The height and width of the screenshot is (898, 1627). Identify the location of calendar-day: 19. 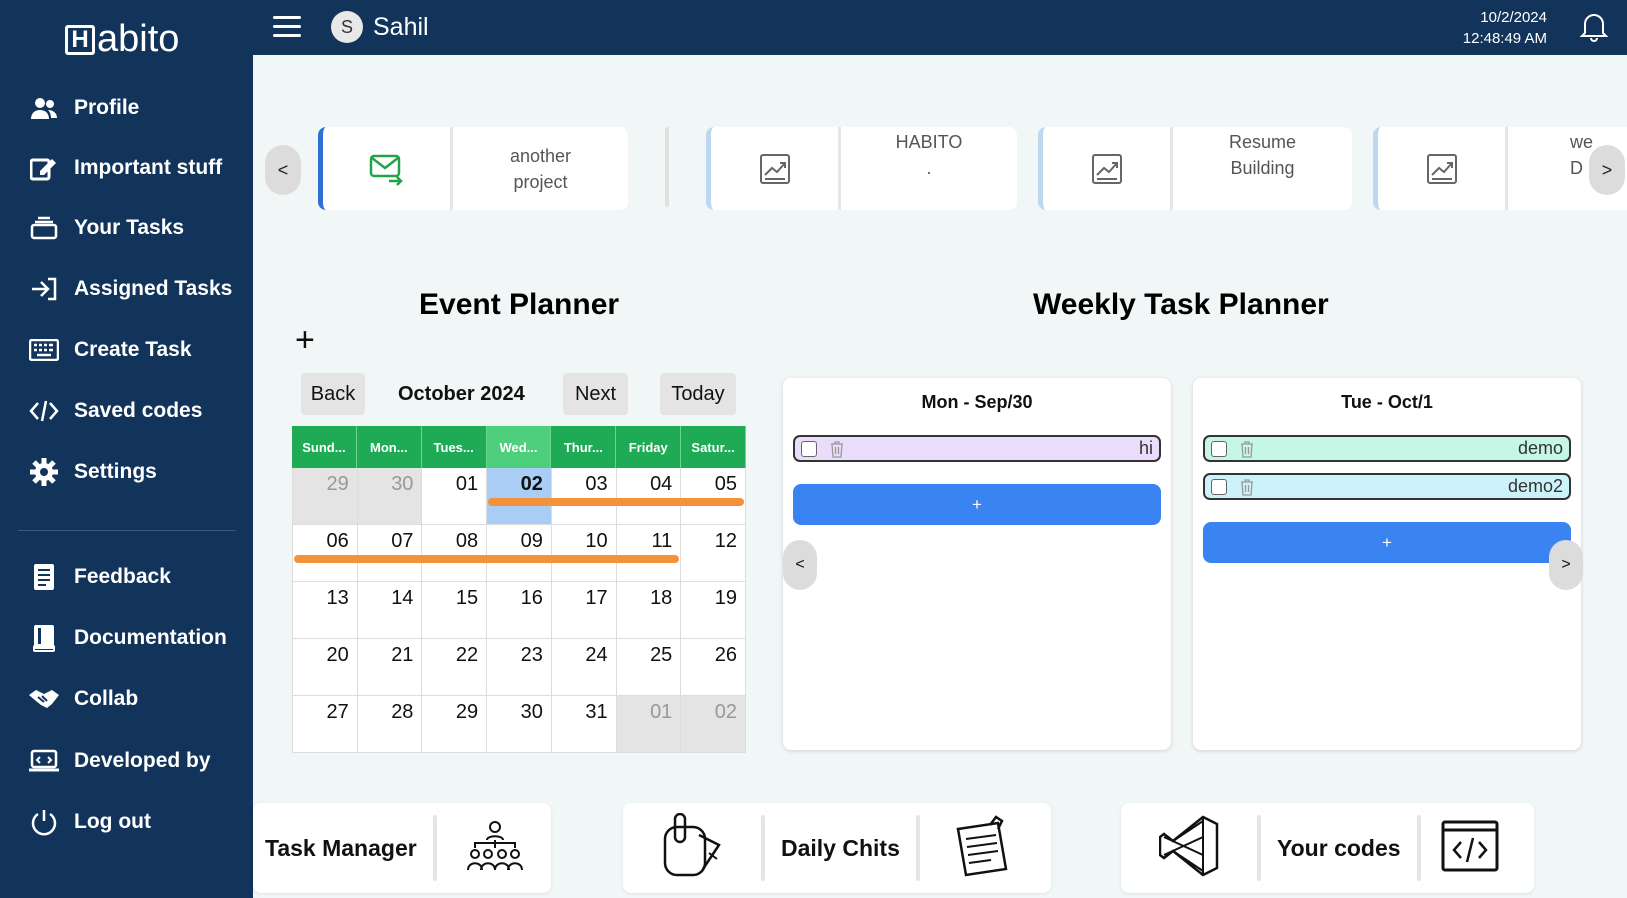
(714, 610).